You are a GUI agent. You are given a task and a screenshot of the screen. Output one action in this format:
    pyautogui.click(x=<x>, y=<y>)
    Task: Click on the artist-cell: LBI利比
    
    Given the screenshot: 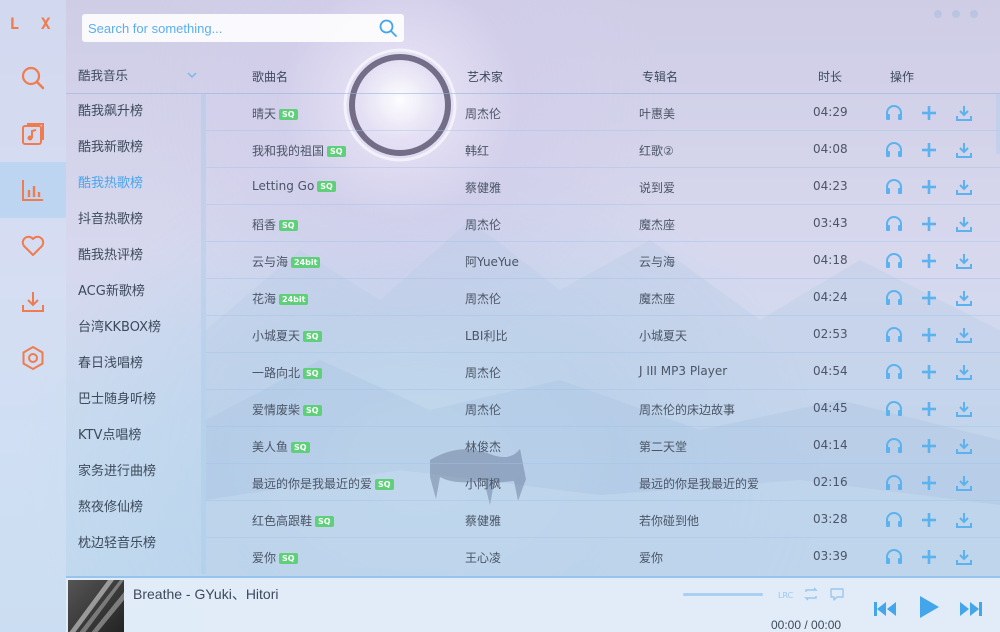 What is the action you would take?
    pyautogui.click(x=486, y=335)
    